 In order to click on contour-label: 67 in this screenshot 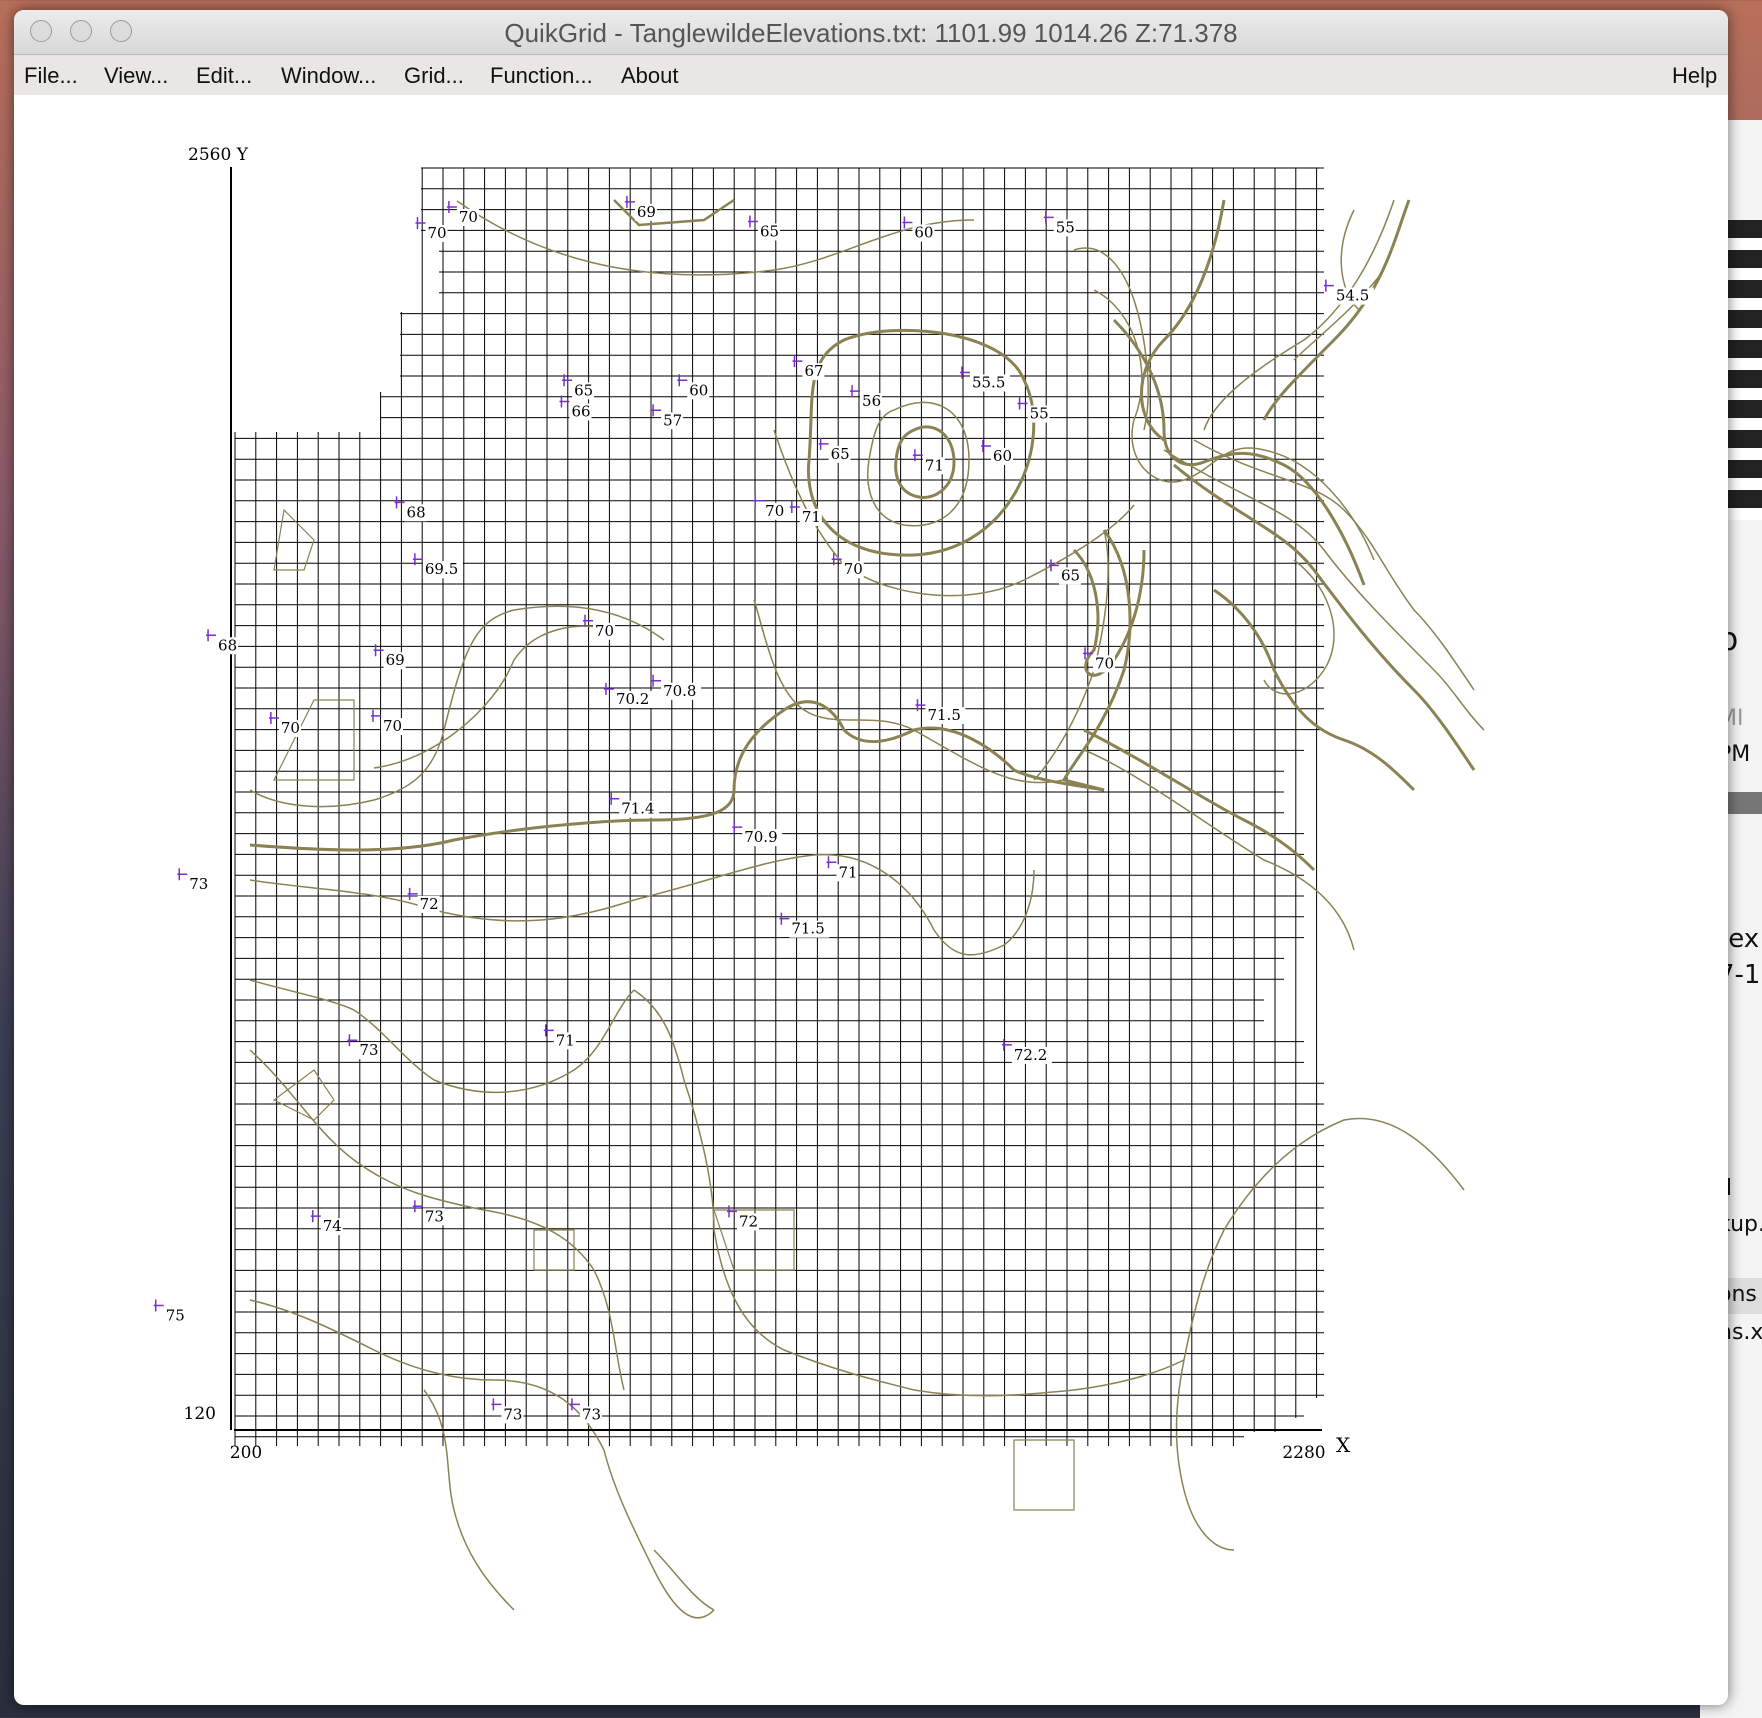, I will do `click(813, 371)`.